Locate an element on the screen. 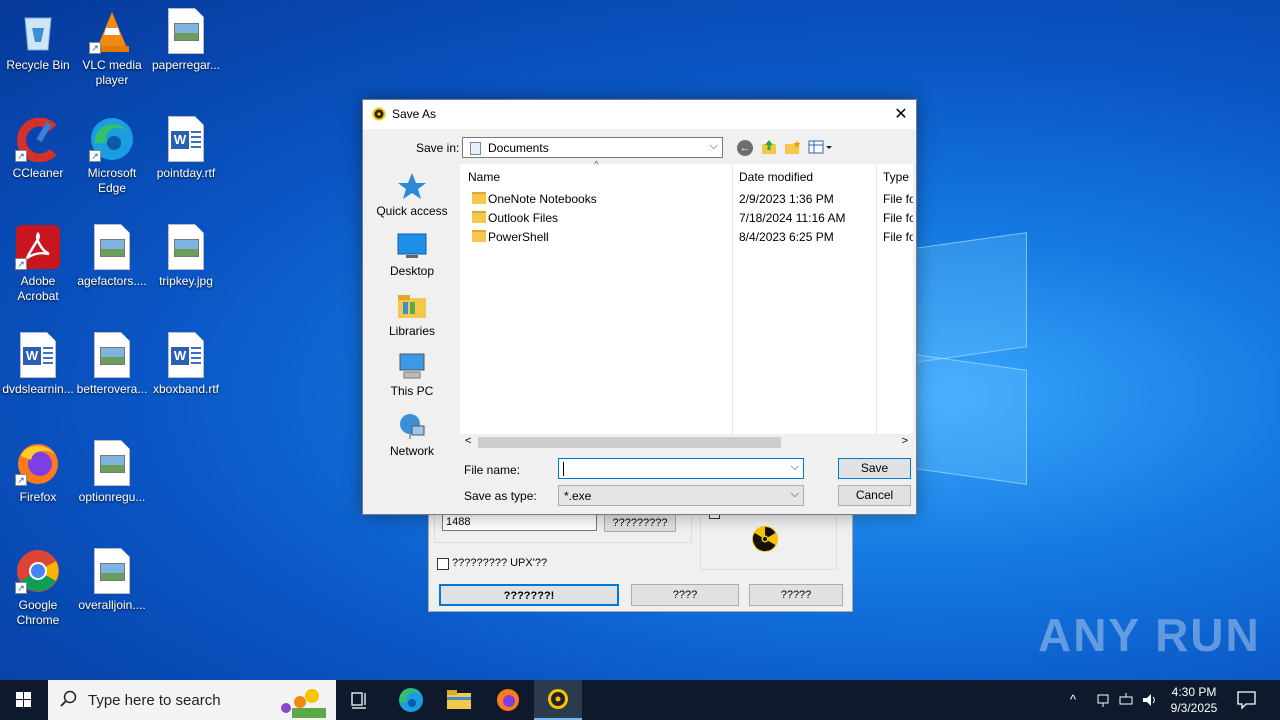 This screenshot has width=1280, height=720. show-hidden-icons-chevron: ^ is located at coordinates (1073, 699).